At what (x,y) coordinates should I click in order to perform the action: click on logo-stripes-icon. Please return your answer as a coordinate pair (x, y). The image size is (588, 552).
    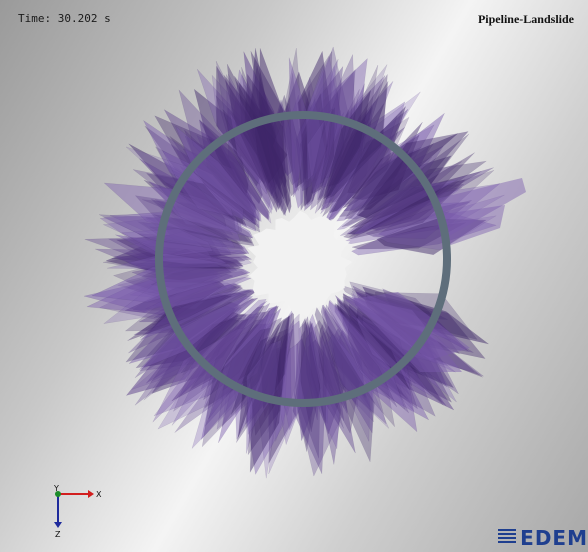
    Looking at the image, I should click on (507, 537).